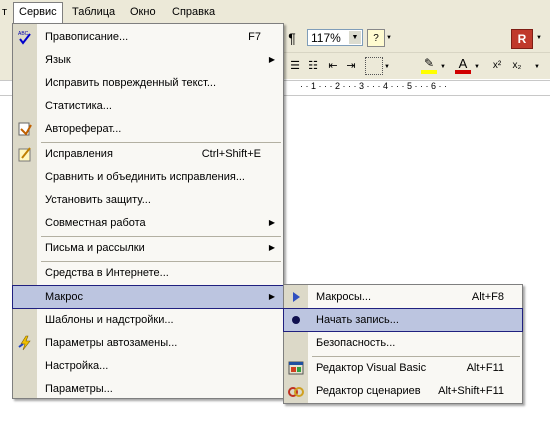  What do you see at coordinates (485, 368) in the screenshot?
I see `menu-item-shortcut: Alt+F11` at bounding box center [485, 368].